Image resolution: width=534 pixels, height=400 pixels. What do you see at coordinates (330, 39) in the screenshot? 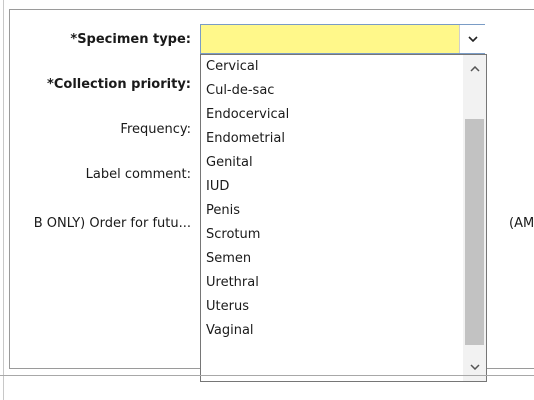
I see `specimen-type-field` at bounding box center [330, 39].